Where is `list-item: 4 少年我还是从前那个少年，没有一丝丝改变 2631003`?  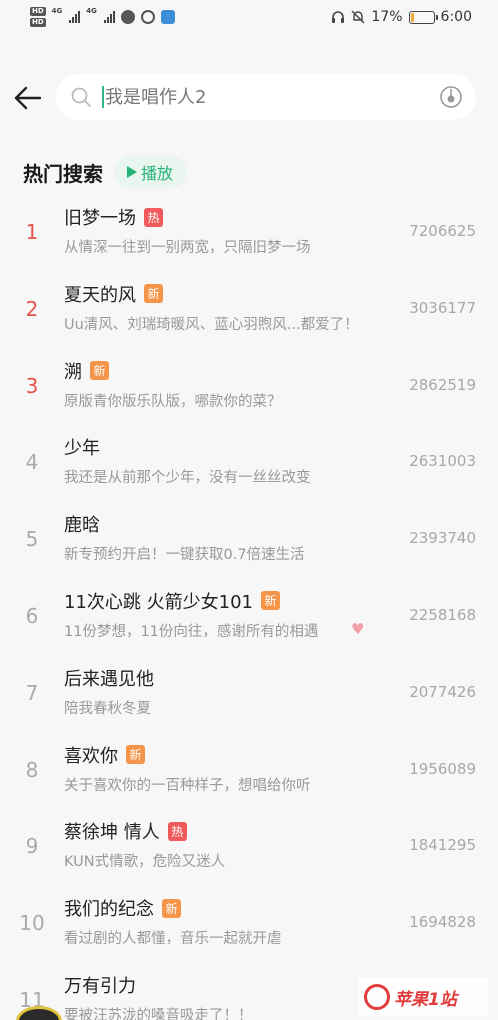
list-item: 4 少年我还是从前那个少年，没有一丝丝改变 2631003 is located at coordinates (249, 464).